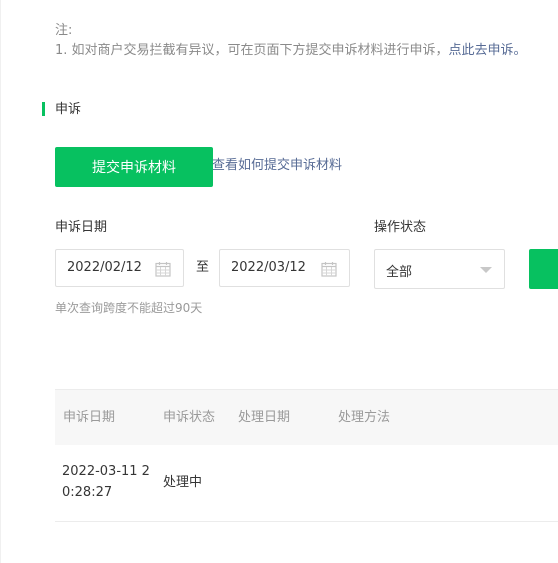  I want to click on status-select-value: 全部, so click(399, 272).